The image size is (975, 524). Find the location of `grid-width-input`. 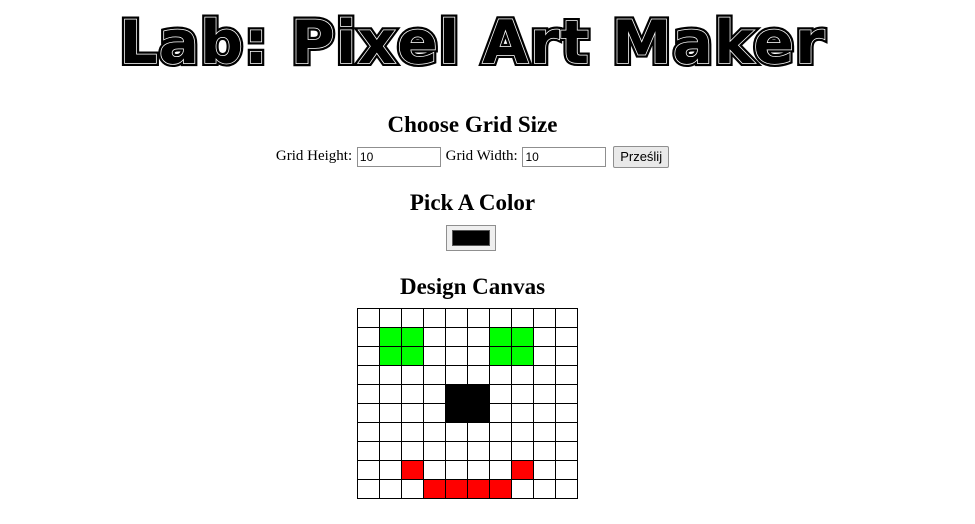

grid-width-input is located at coordinates (564, 156).